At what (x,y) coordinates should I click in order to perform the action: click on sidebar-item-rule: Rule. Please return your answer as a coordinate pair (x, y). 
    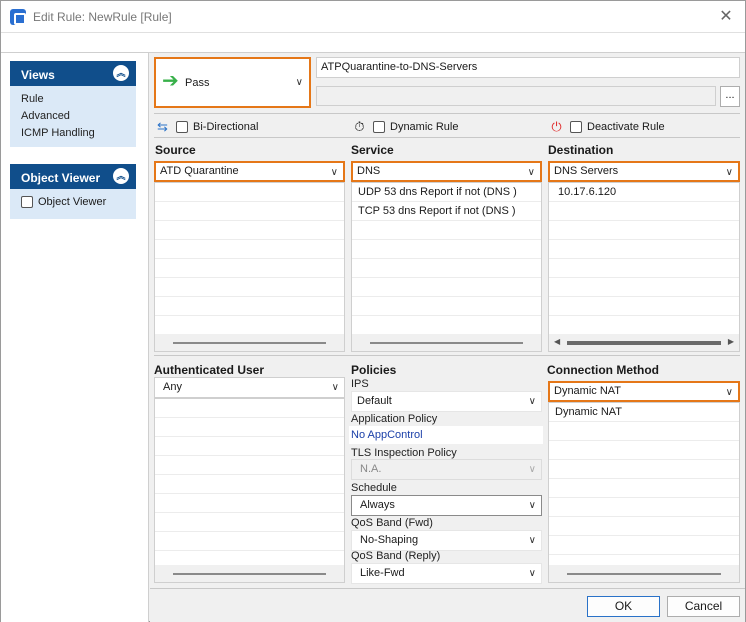
    Looking at the image, I should click on (73, 99).